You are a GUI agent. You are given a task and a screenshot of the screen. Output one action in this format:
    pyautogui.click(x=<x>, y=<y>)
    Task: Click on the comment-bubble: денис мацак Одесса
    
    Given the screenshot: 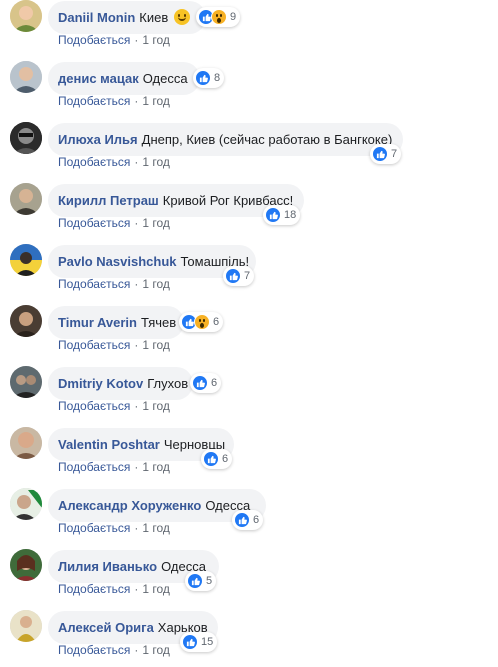 What is the action you would take?
    pyautogui.click(x=124, y=78)
    